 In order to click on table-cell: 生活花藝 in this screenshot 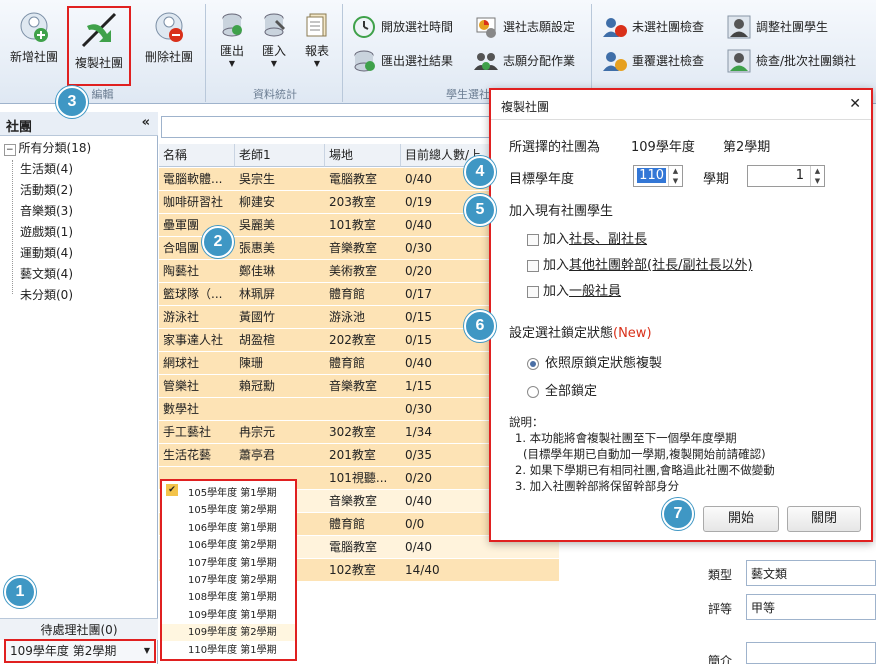, I will do `click(187, 455)`.